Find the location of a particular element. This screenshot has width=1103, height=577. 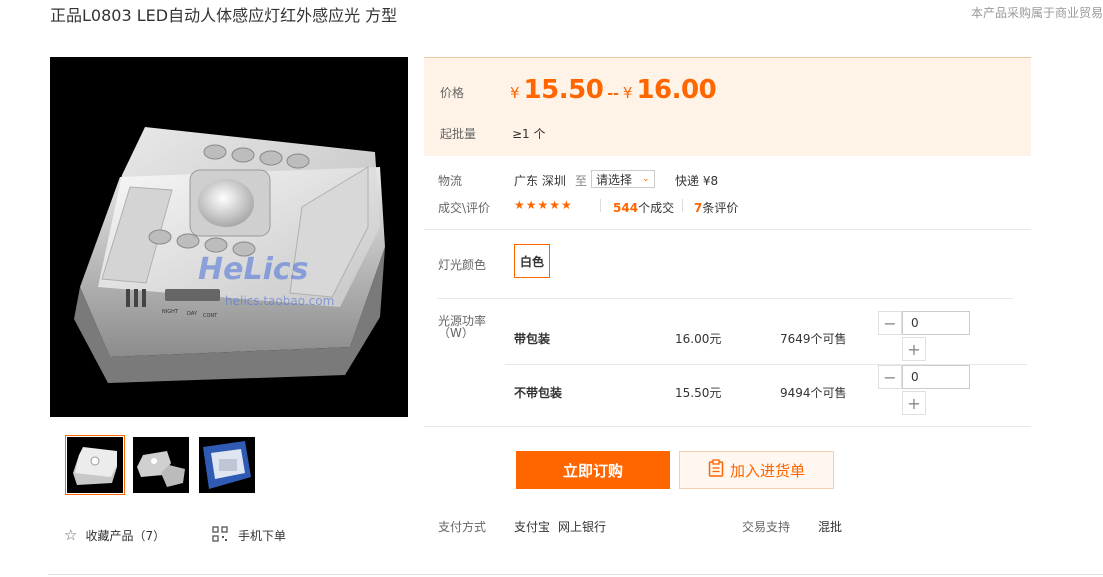

trade-support-value: 混批 is located at coordinates (830, 527).